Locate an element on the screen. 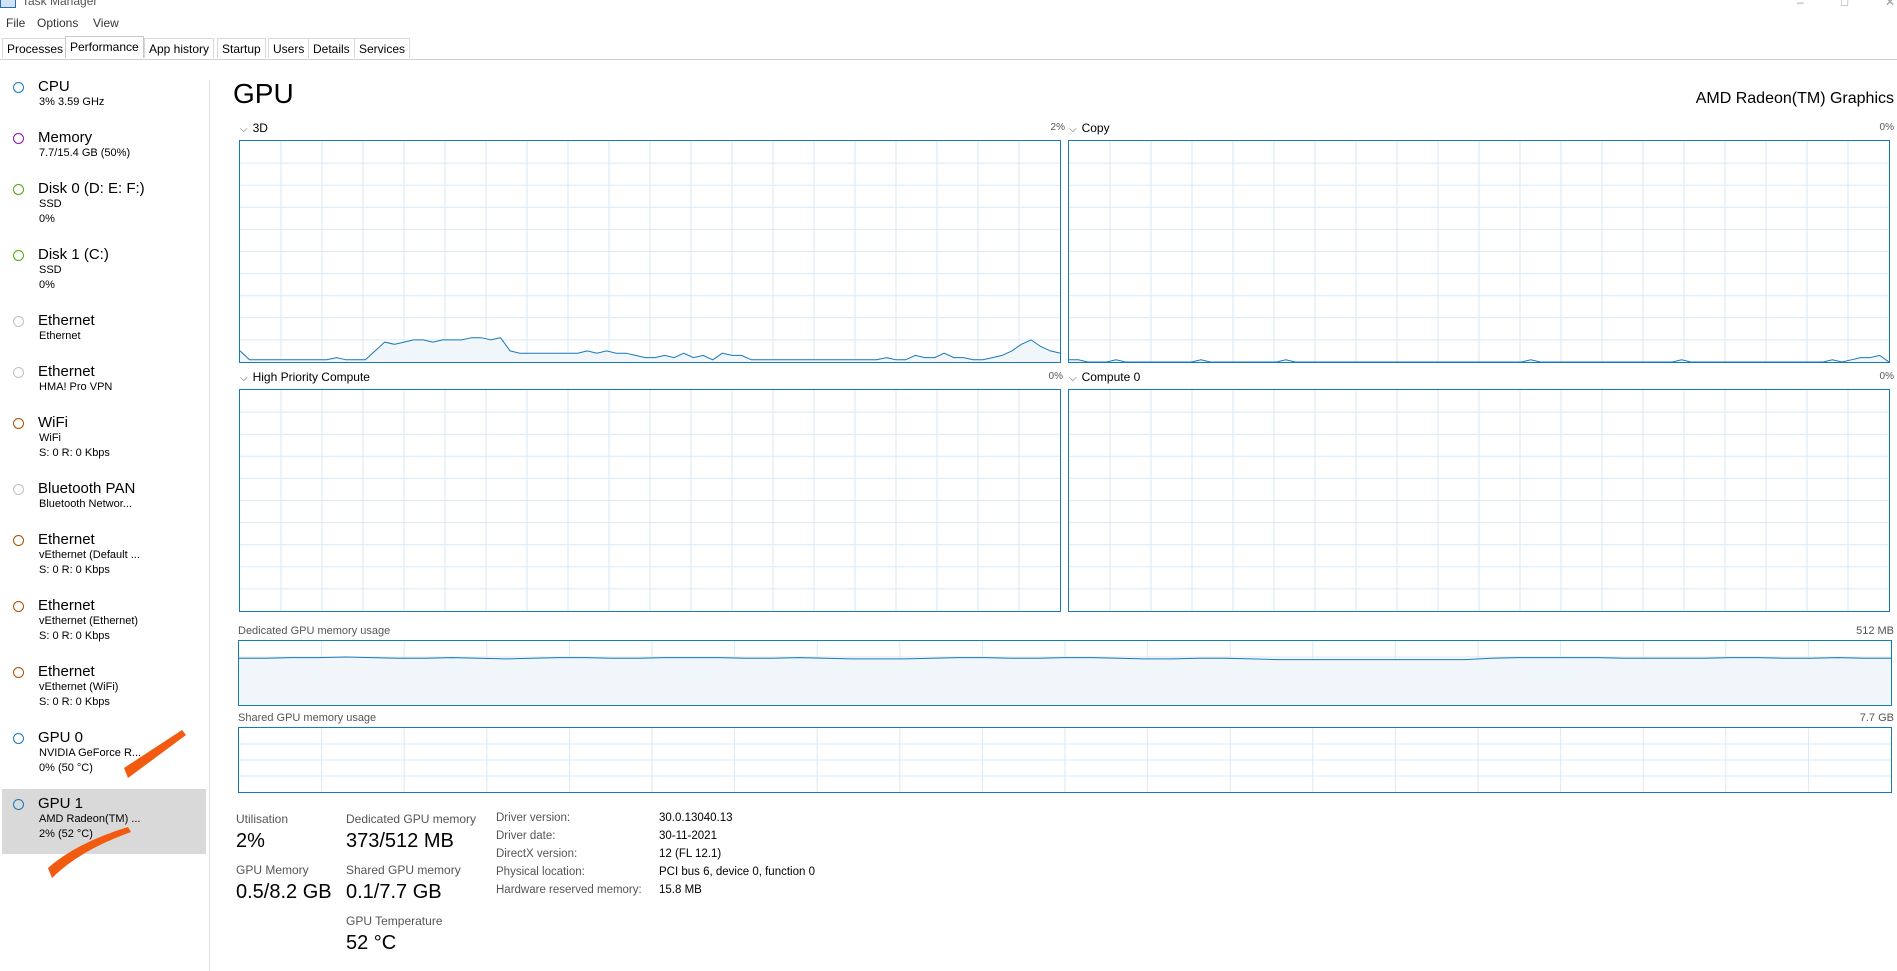 The width and height of the screenshot is (1897, 971). engine-label: High Priority Compute is located at coordinates (311, 377).